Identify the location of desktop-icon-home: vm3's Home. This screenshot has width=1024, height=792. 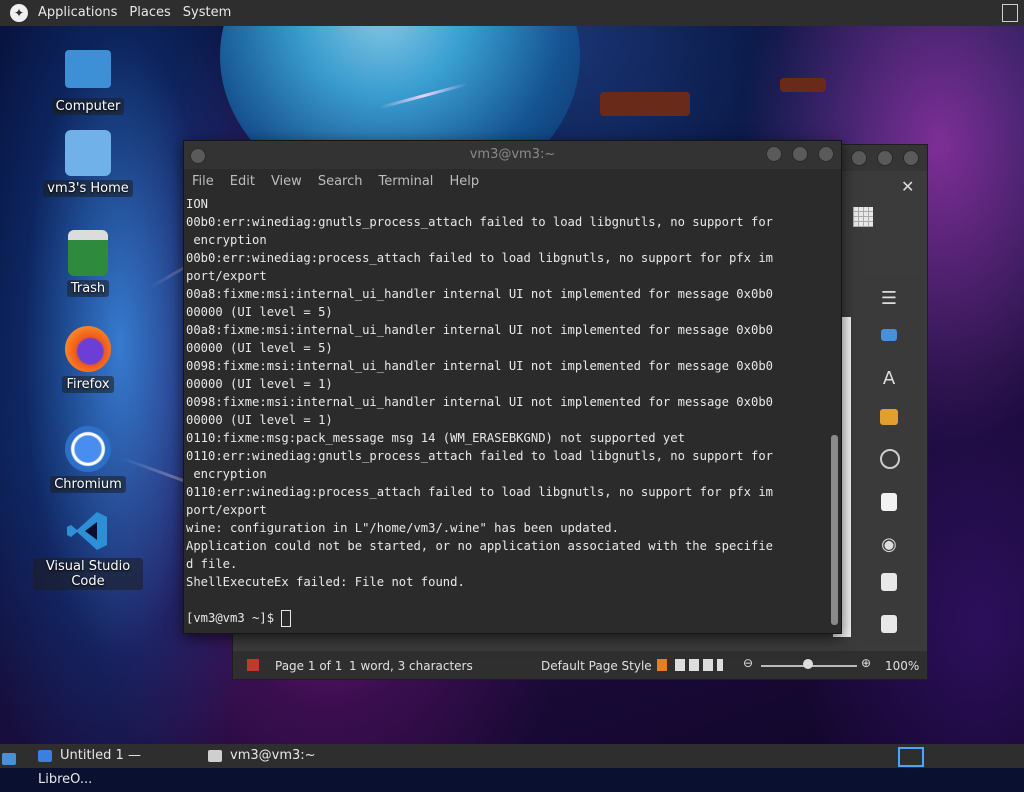
(88, 163).